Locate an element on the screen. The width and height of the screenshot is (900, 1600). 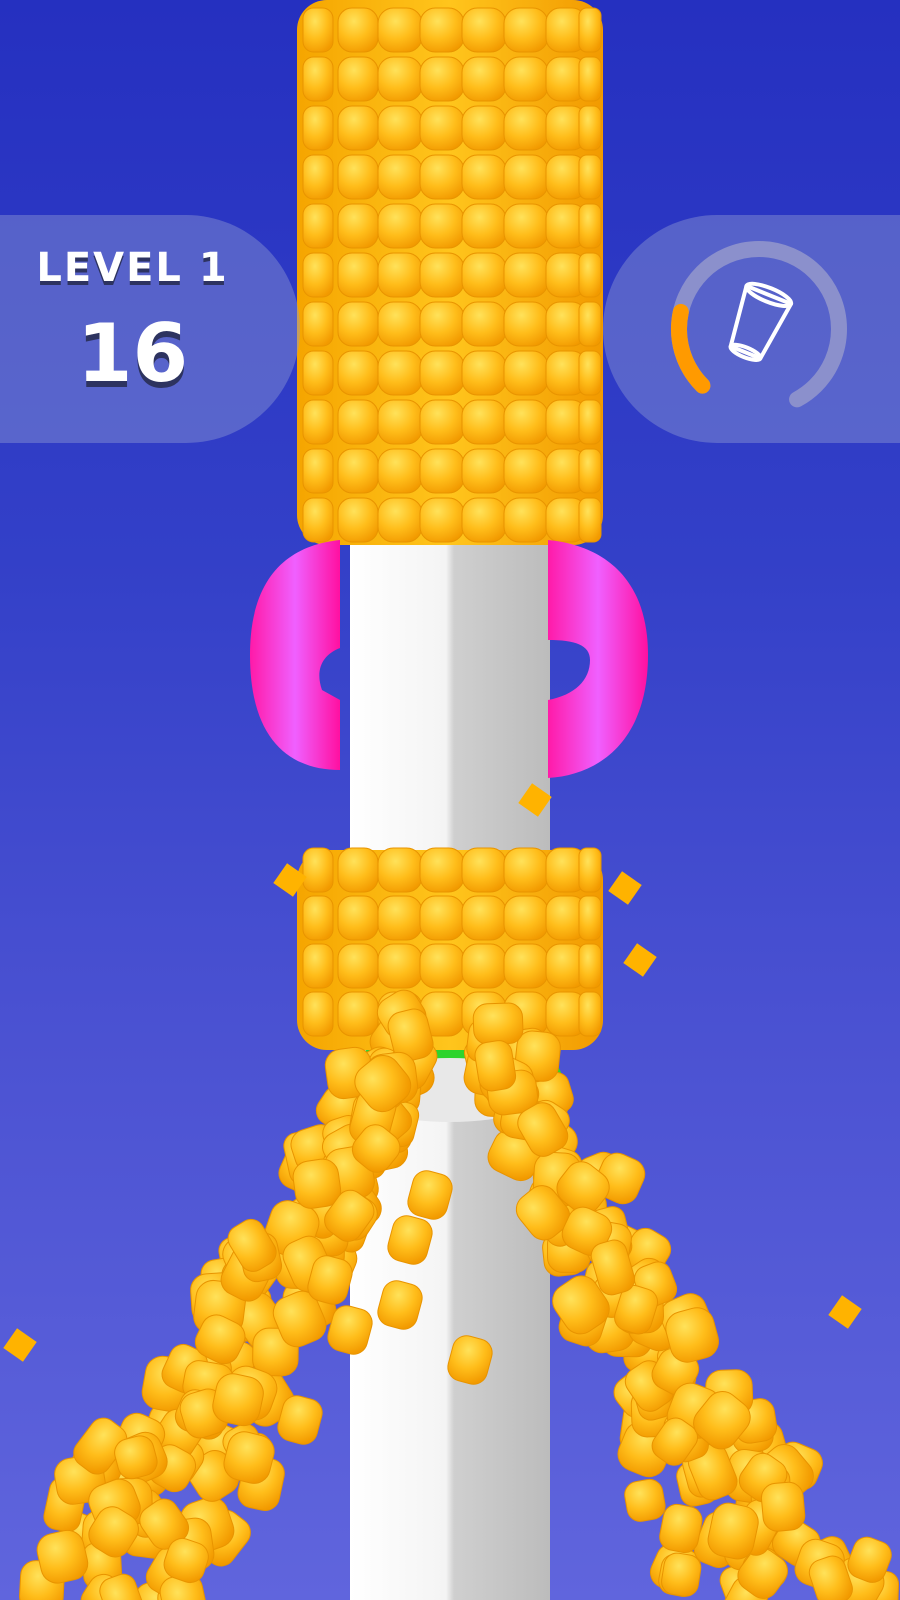
score-counter: 16 is located at coordinates (132, 353).